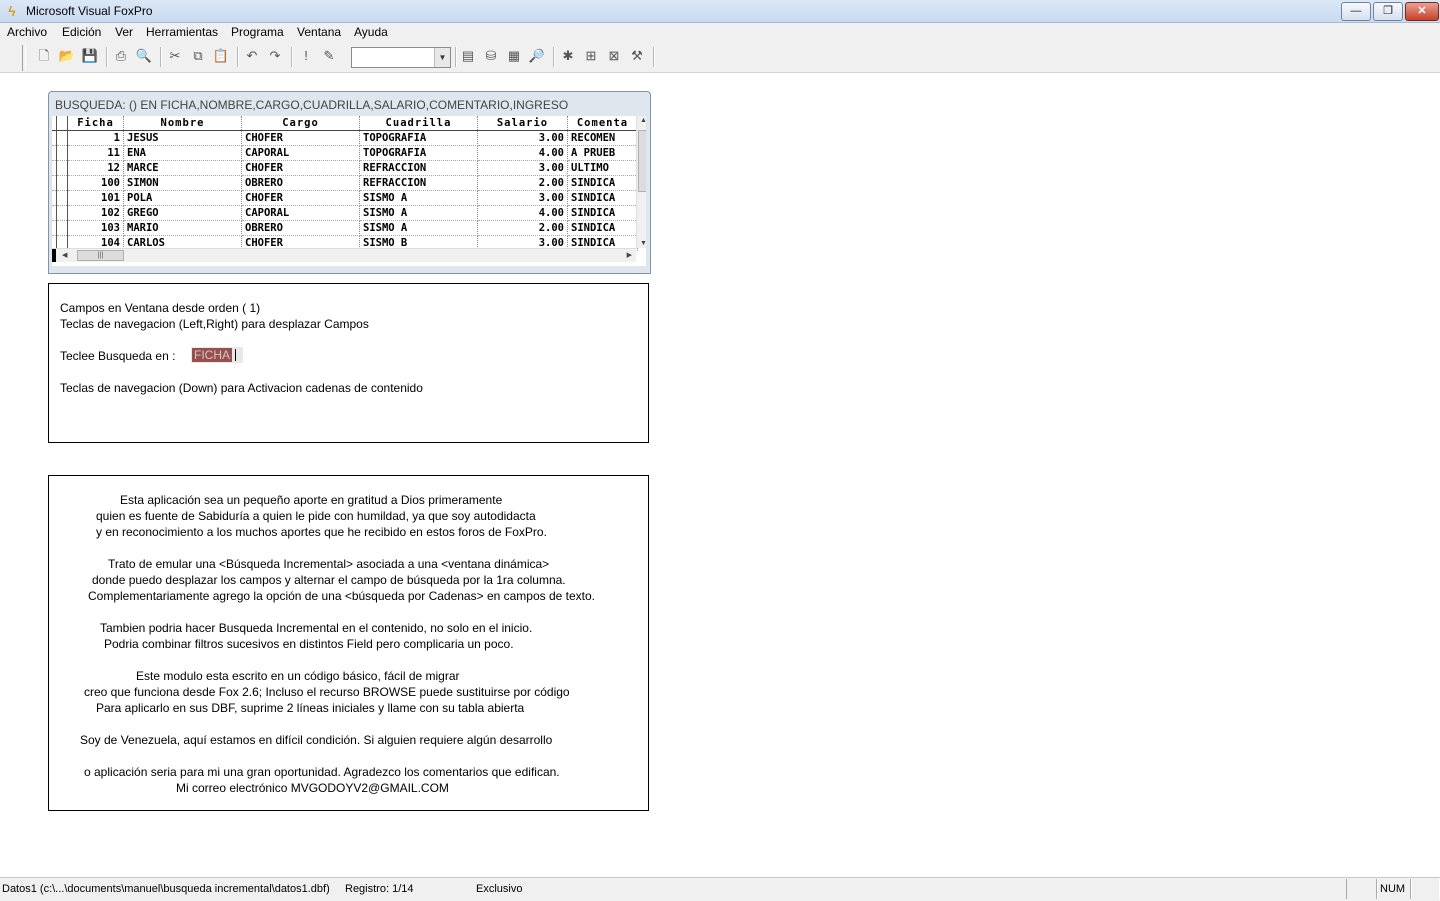 This screenshot has width=1440, height=901. What do you see at coordinates (182, 183) in the screenshot?
I see `cell-nombre: SIMON` at bounding box center [182, 183].